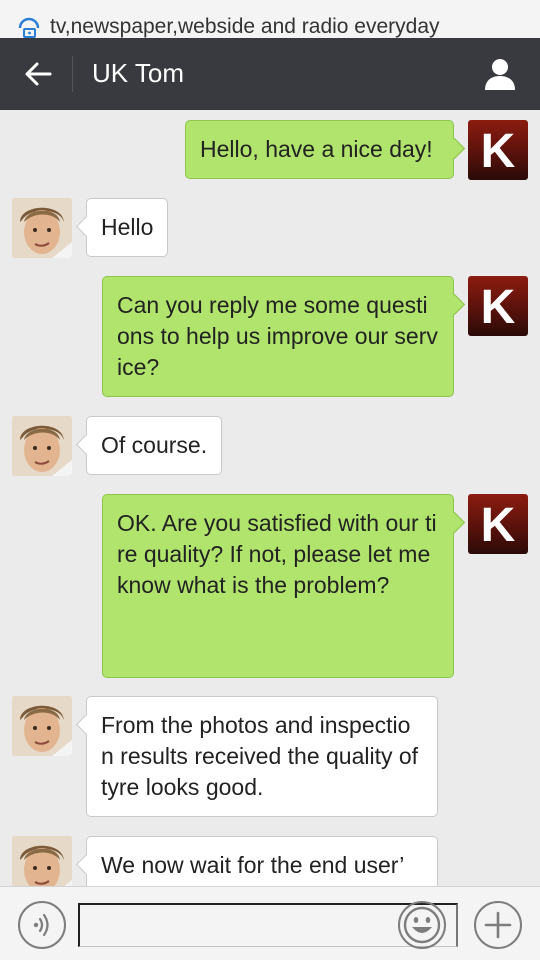  I want to click on app-bar-divider, so click(72, 74).